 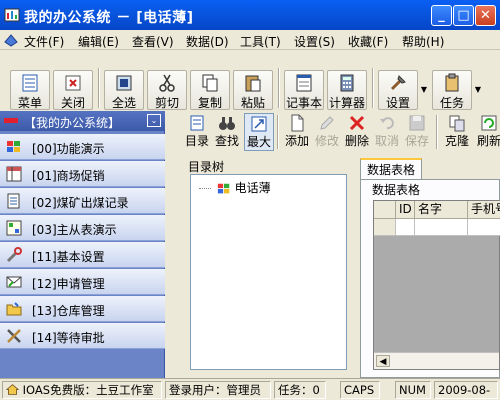 I want to click on sidebar-item-label: [12]申请管理, so click(x=68, y=284).